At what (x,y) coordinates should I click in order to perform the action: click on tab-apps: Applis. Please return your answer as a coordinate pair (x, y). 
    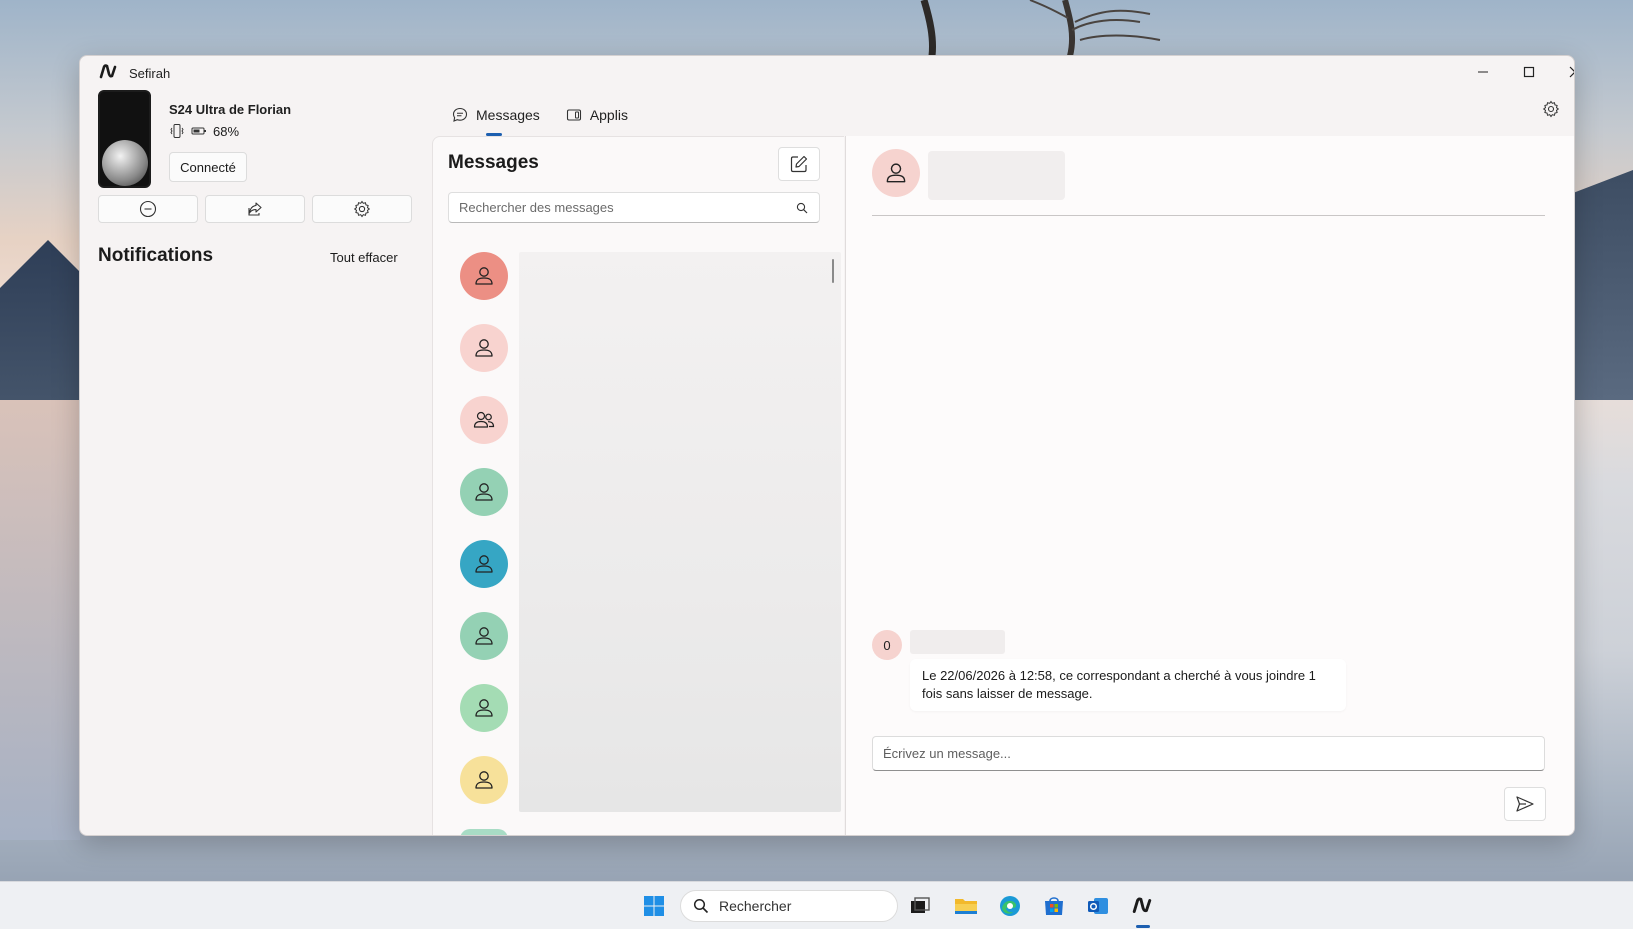
    Looking at the image, I should click on (597, 115).